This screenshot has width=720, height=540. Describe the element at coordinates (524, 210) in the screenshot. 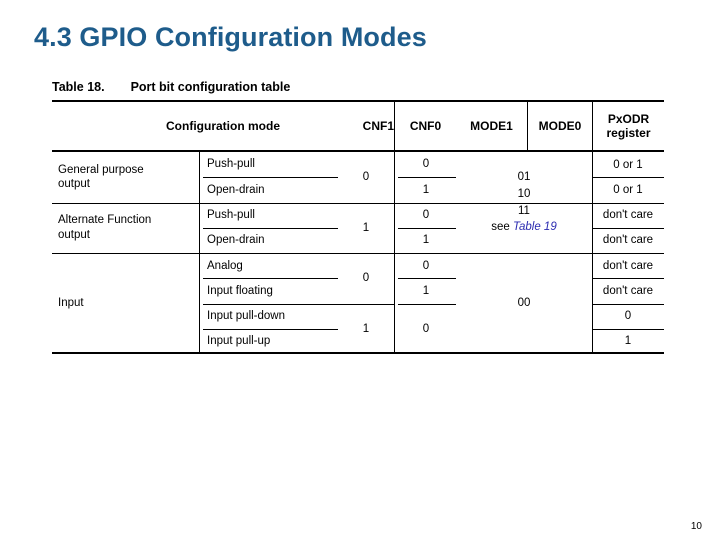

I see `mode-value-line3: 11` at that location.